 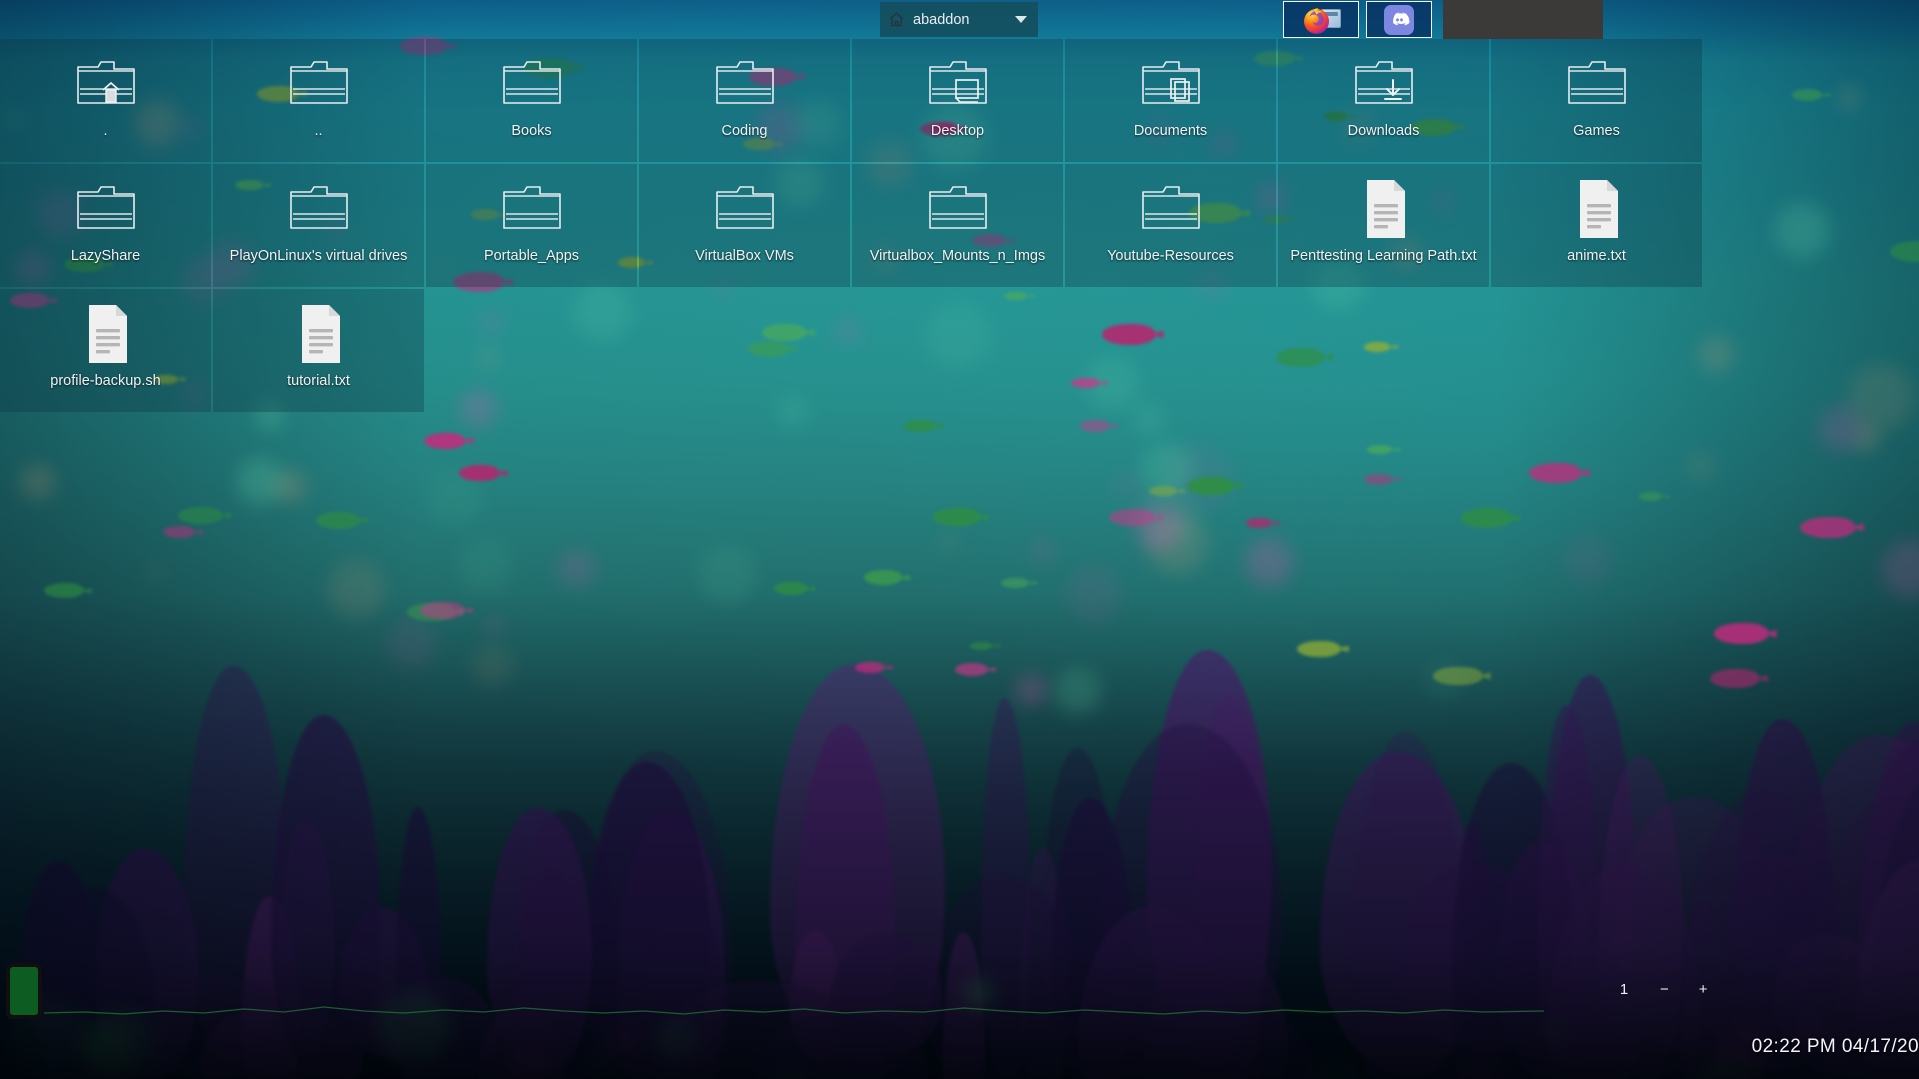 What do you see at coordinates (794, 1010) in the screenshot?
I see `network-graph` at bounding box center [794, 1010].